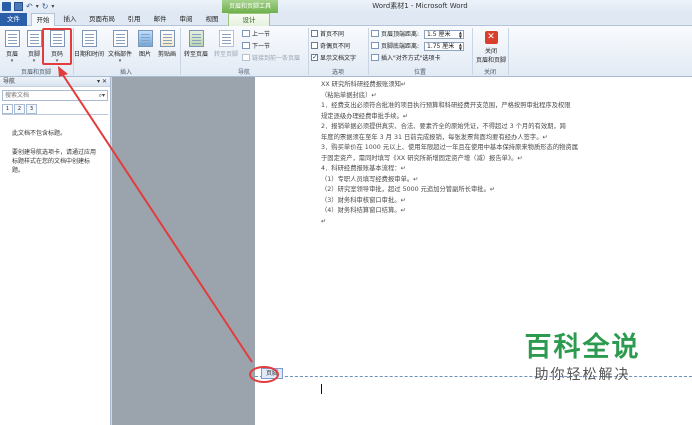 The image size is (692, 425). I want to click on picture-button: 图片, so click(145, 48).